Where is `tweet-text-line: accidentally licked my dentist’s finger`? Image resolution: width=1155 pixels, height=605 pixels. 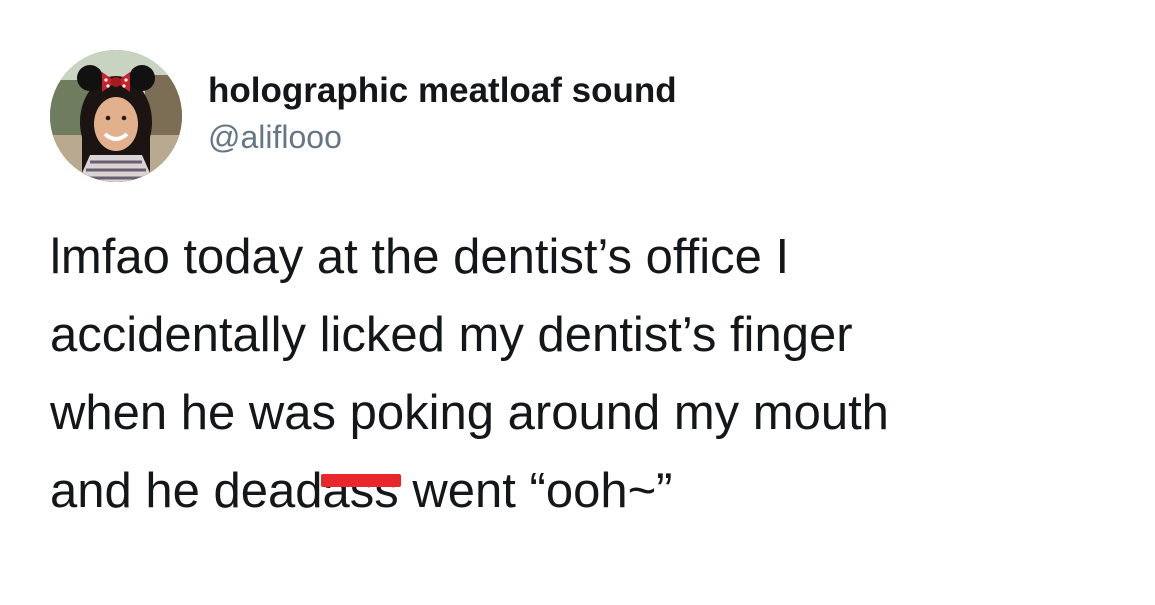 tweet-text-line: accidentally licked my dentist’s finger is located at coordinates (451, 335).